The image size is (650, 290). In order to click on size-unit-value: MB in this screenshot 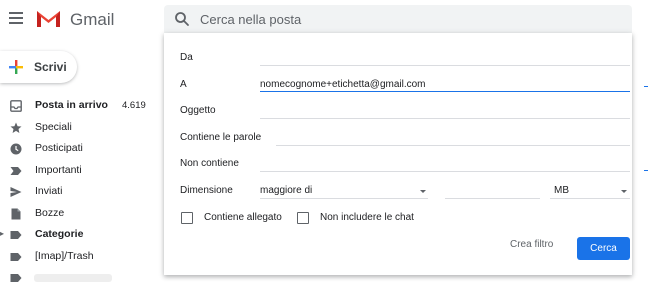, I will do `click(561, 190)`.